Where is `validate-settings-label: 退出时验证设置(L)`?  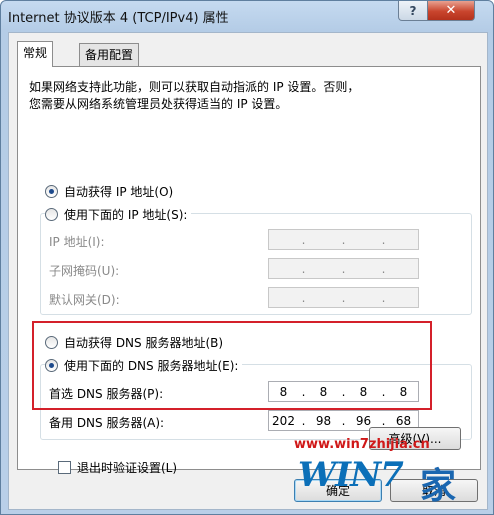 validate-settings-label: 退出时验证设置(L) is located at coordinates (127, 468).